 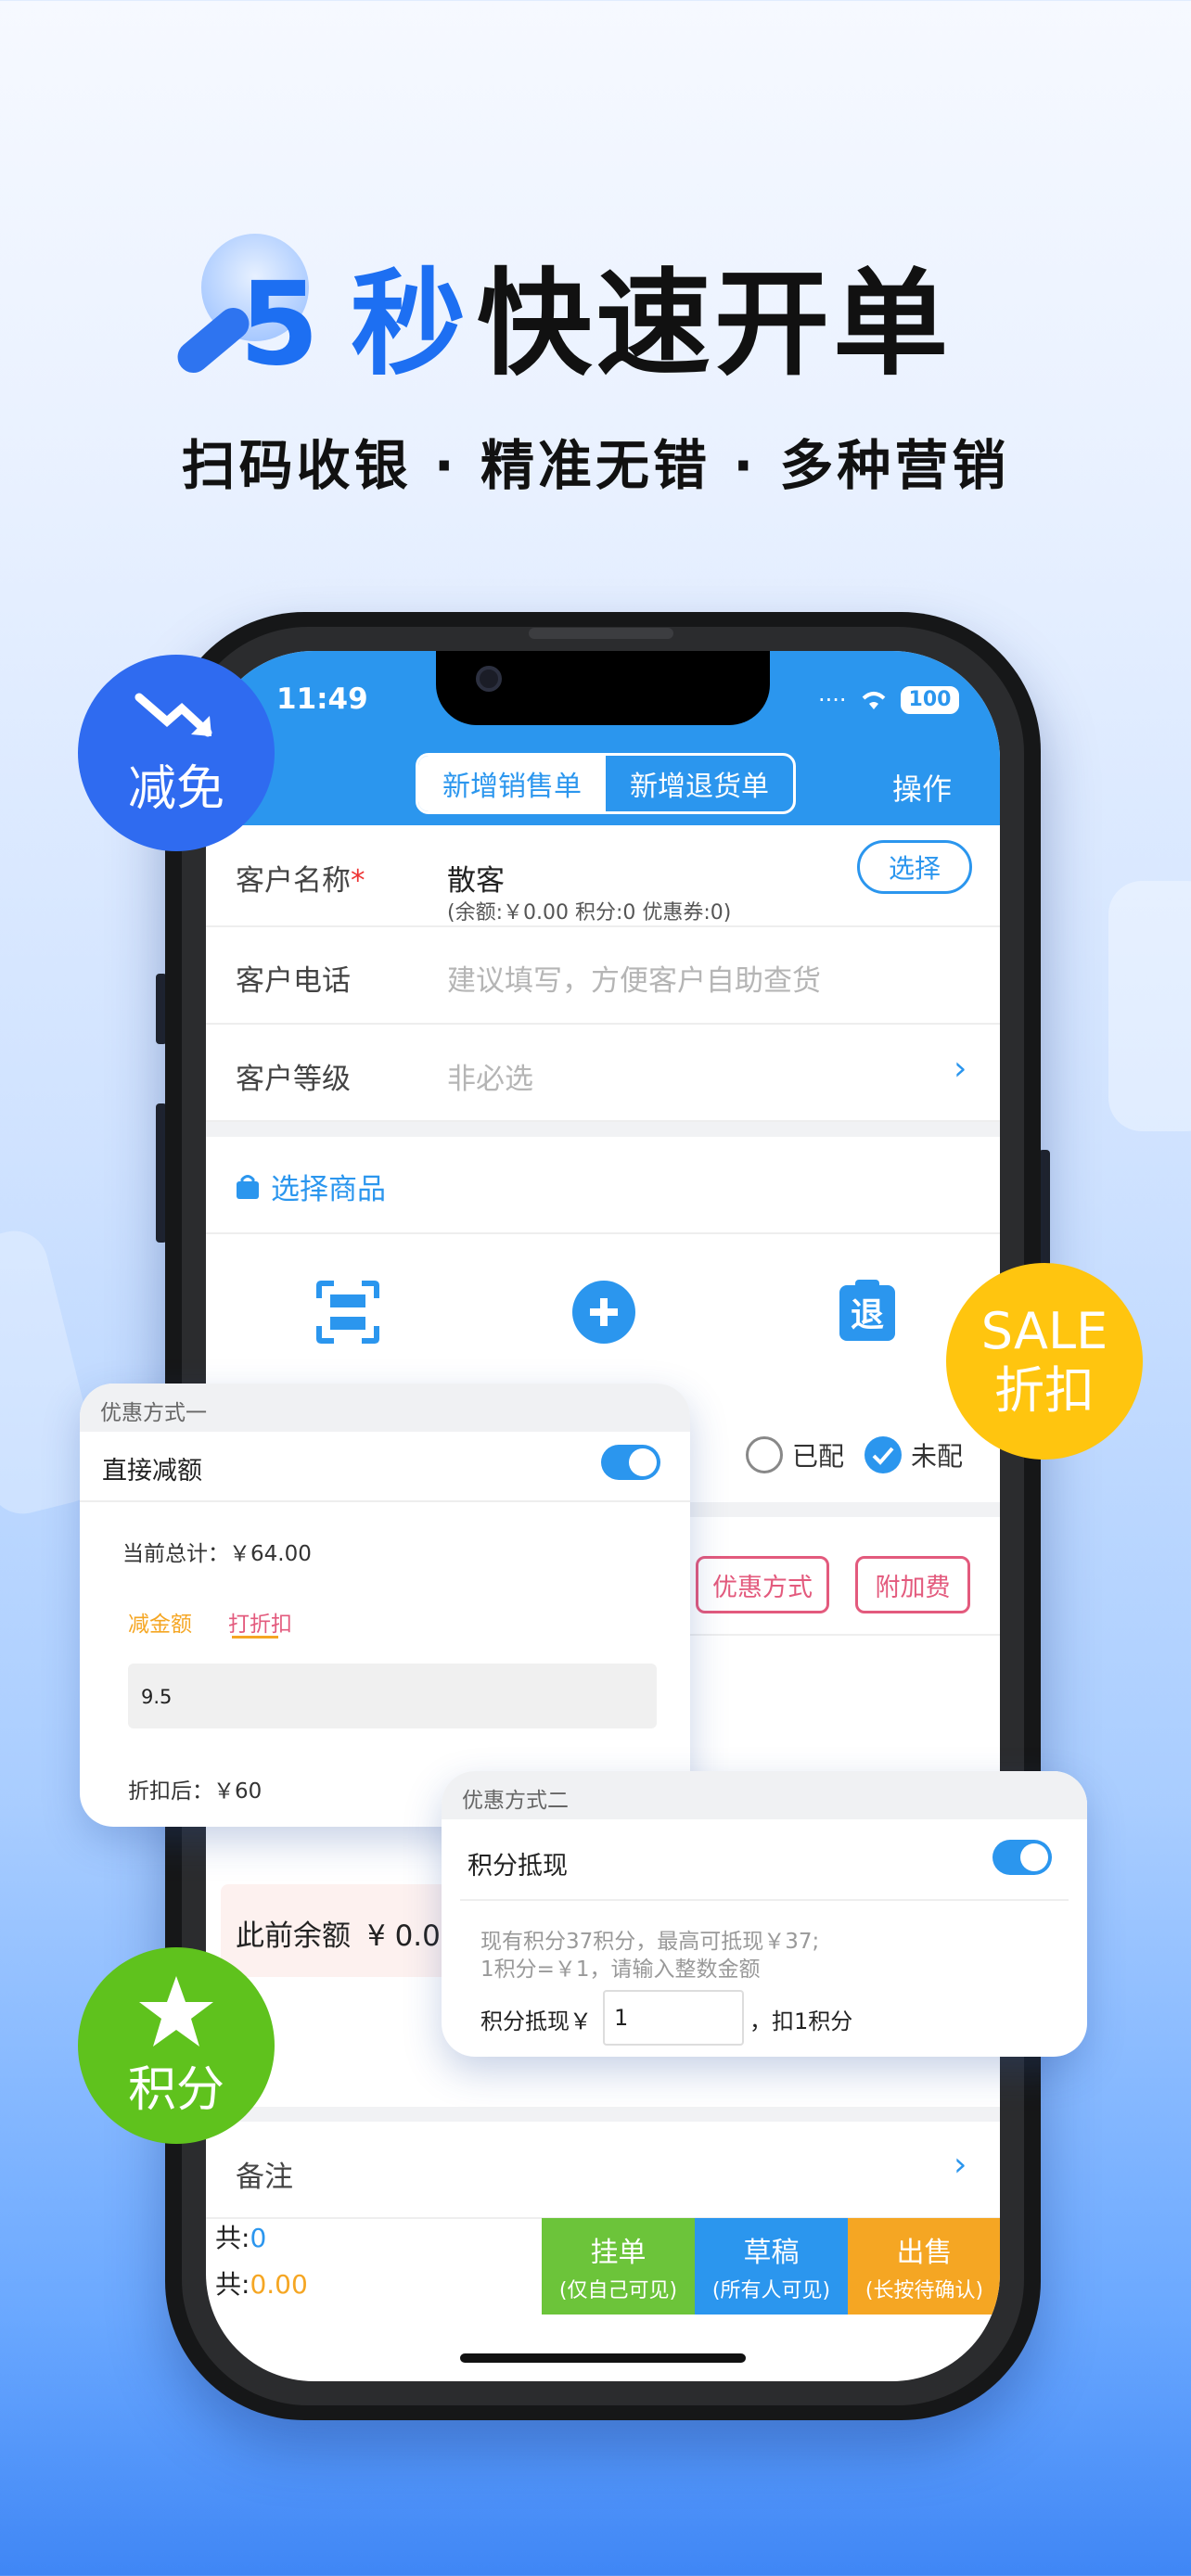 I want to click on customer-phone-input: 建议填写，方便客户自助查货, so click(x=634, y=978).